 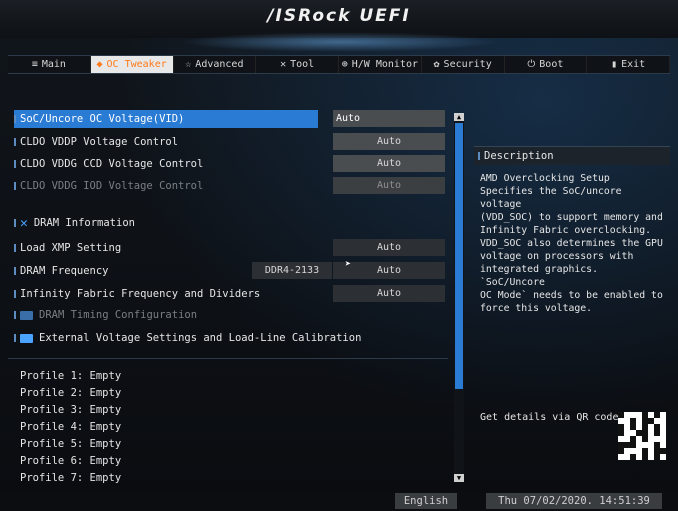 What do you see at coordinates (24, 223) in the screenshot?
I see `wrench-icon: ✕` at bounding box center [24, 223].